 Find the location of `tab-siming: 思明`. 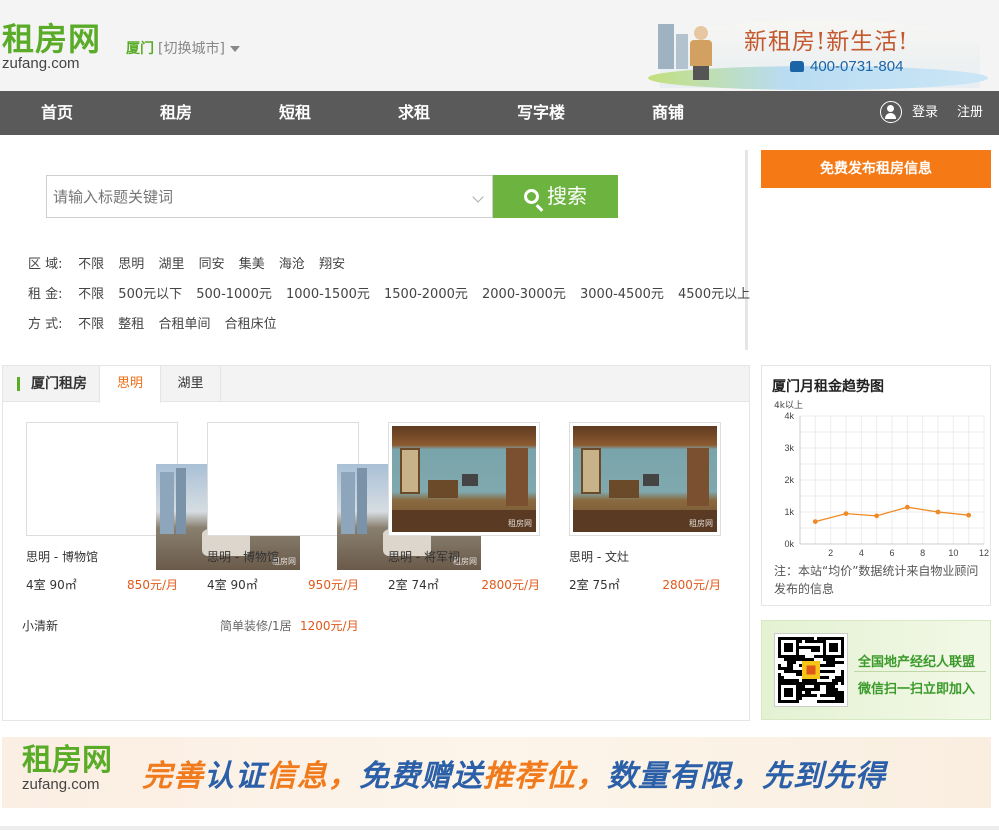

tab-siming: 思明 is located at coordinates (130, 384).